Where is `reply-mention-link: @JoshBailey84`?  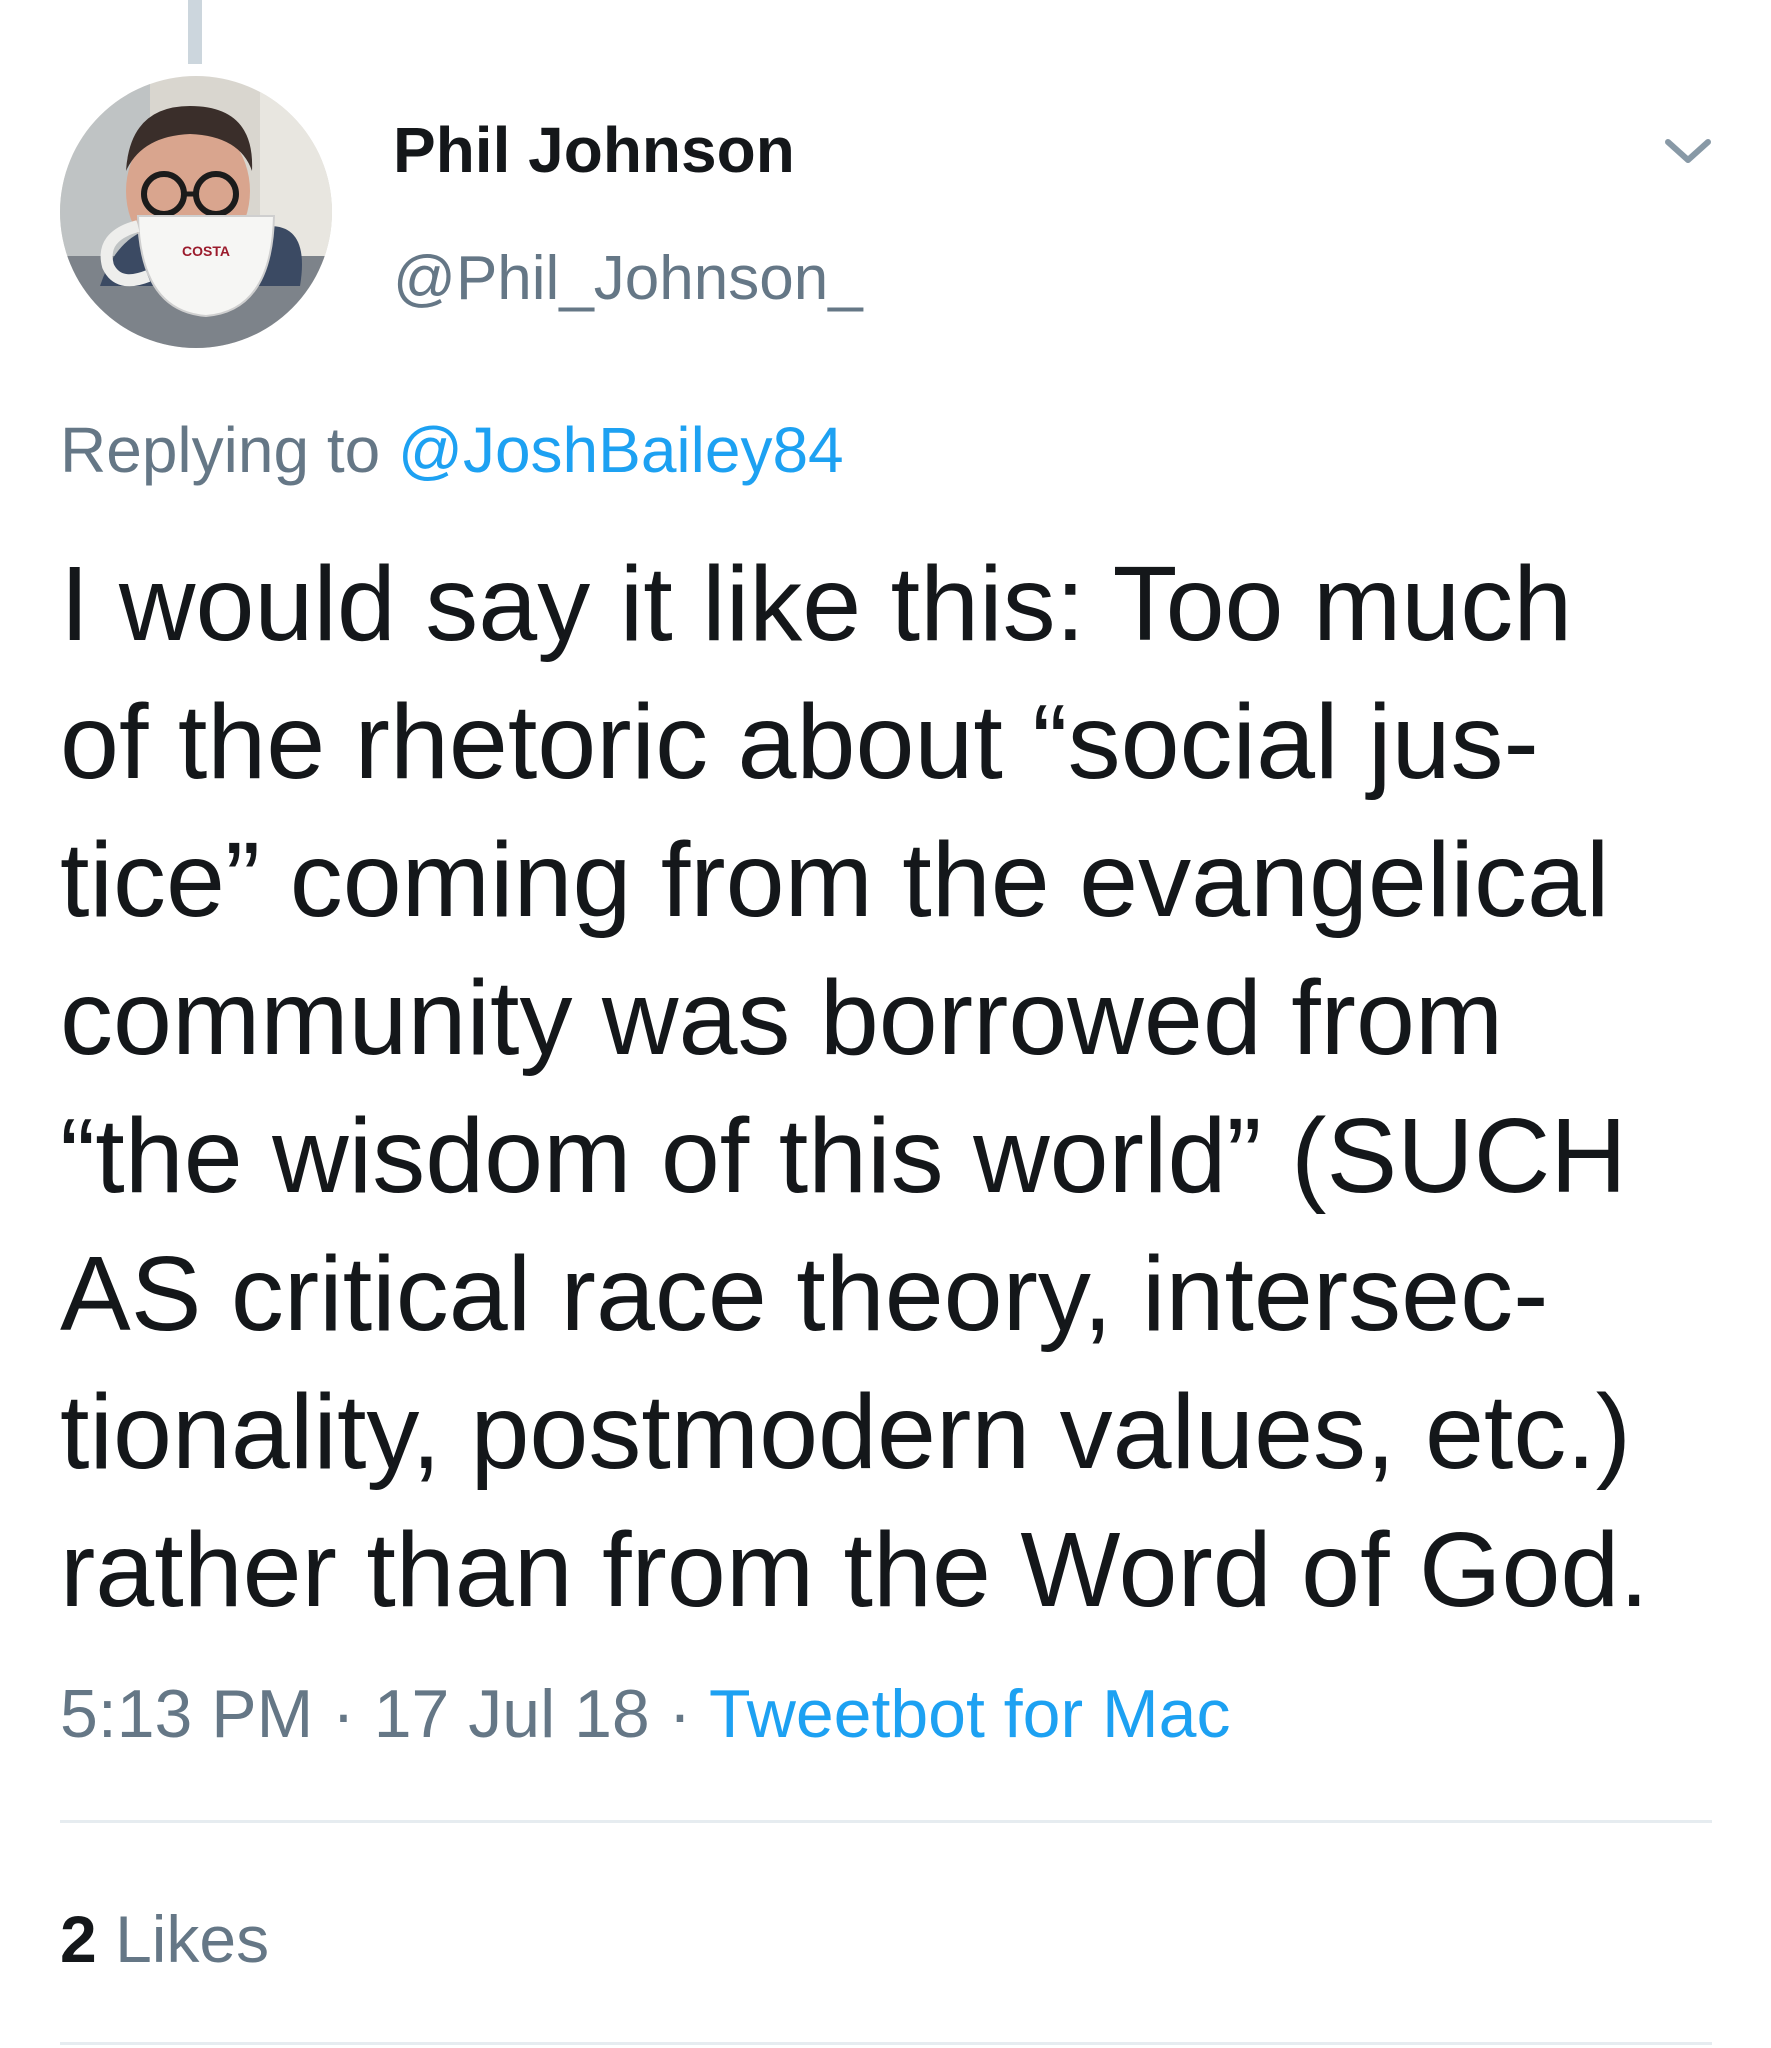
reply-mention-link: @JoshBailey84 is located at coordinates (621, 450).